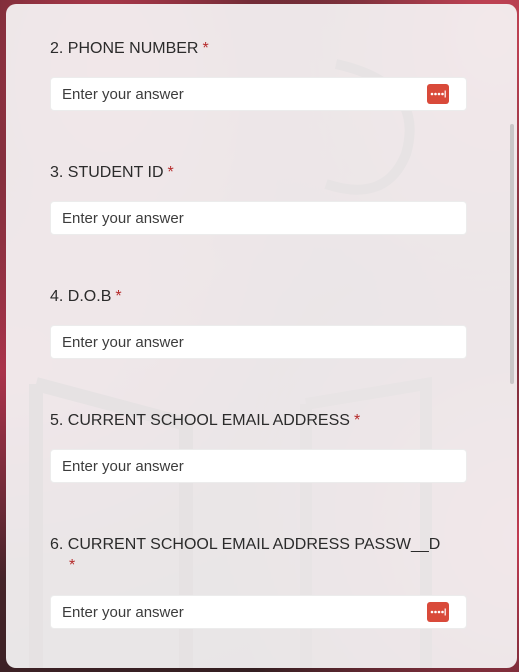 The height and width of the screenshot is (672, 519). Describe the element at coordinates (259, 446) in the screenshot. I see `question-school-email: 5. CURRENT SCHOOL EMAIL ADDRESS *` at that location.